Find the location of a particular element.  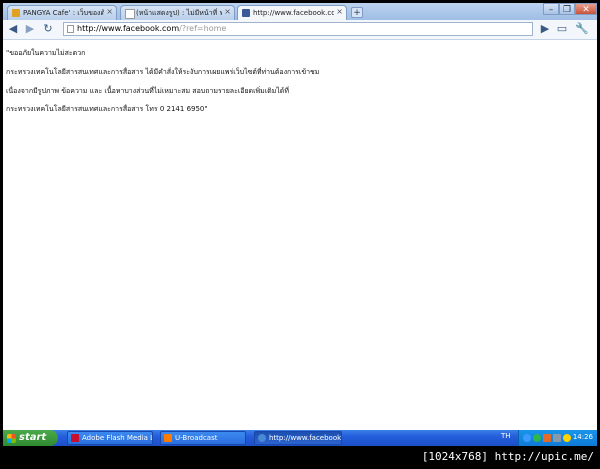

restore-button: ❐ is located at coordinates (567, 9).